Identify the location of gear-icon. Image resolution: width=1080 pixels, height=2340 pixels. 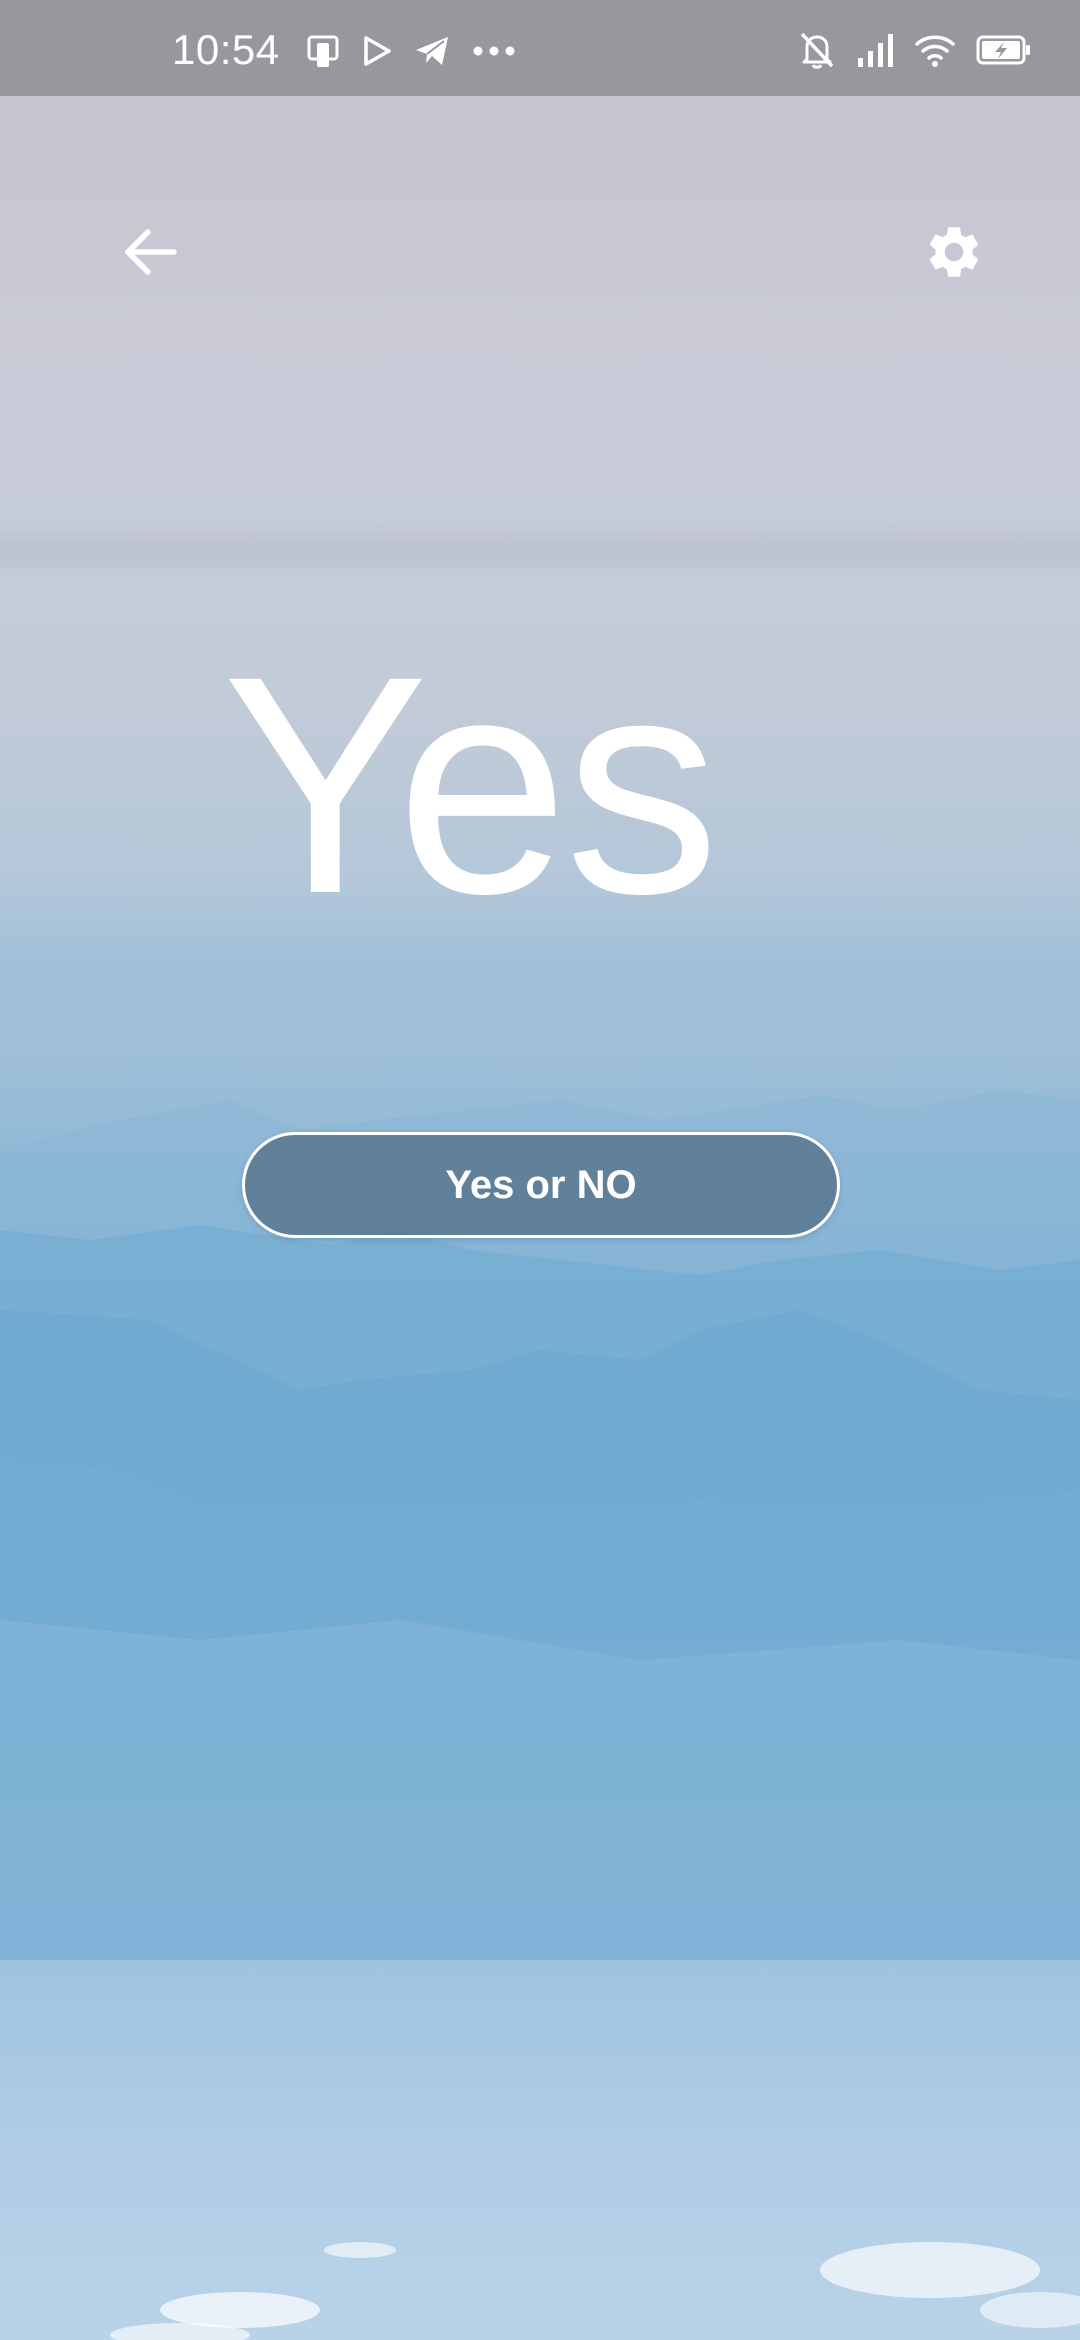
(954, 254).